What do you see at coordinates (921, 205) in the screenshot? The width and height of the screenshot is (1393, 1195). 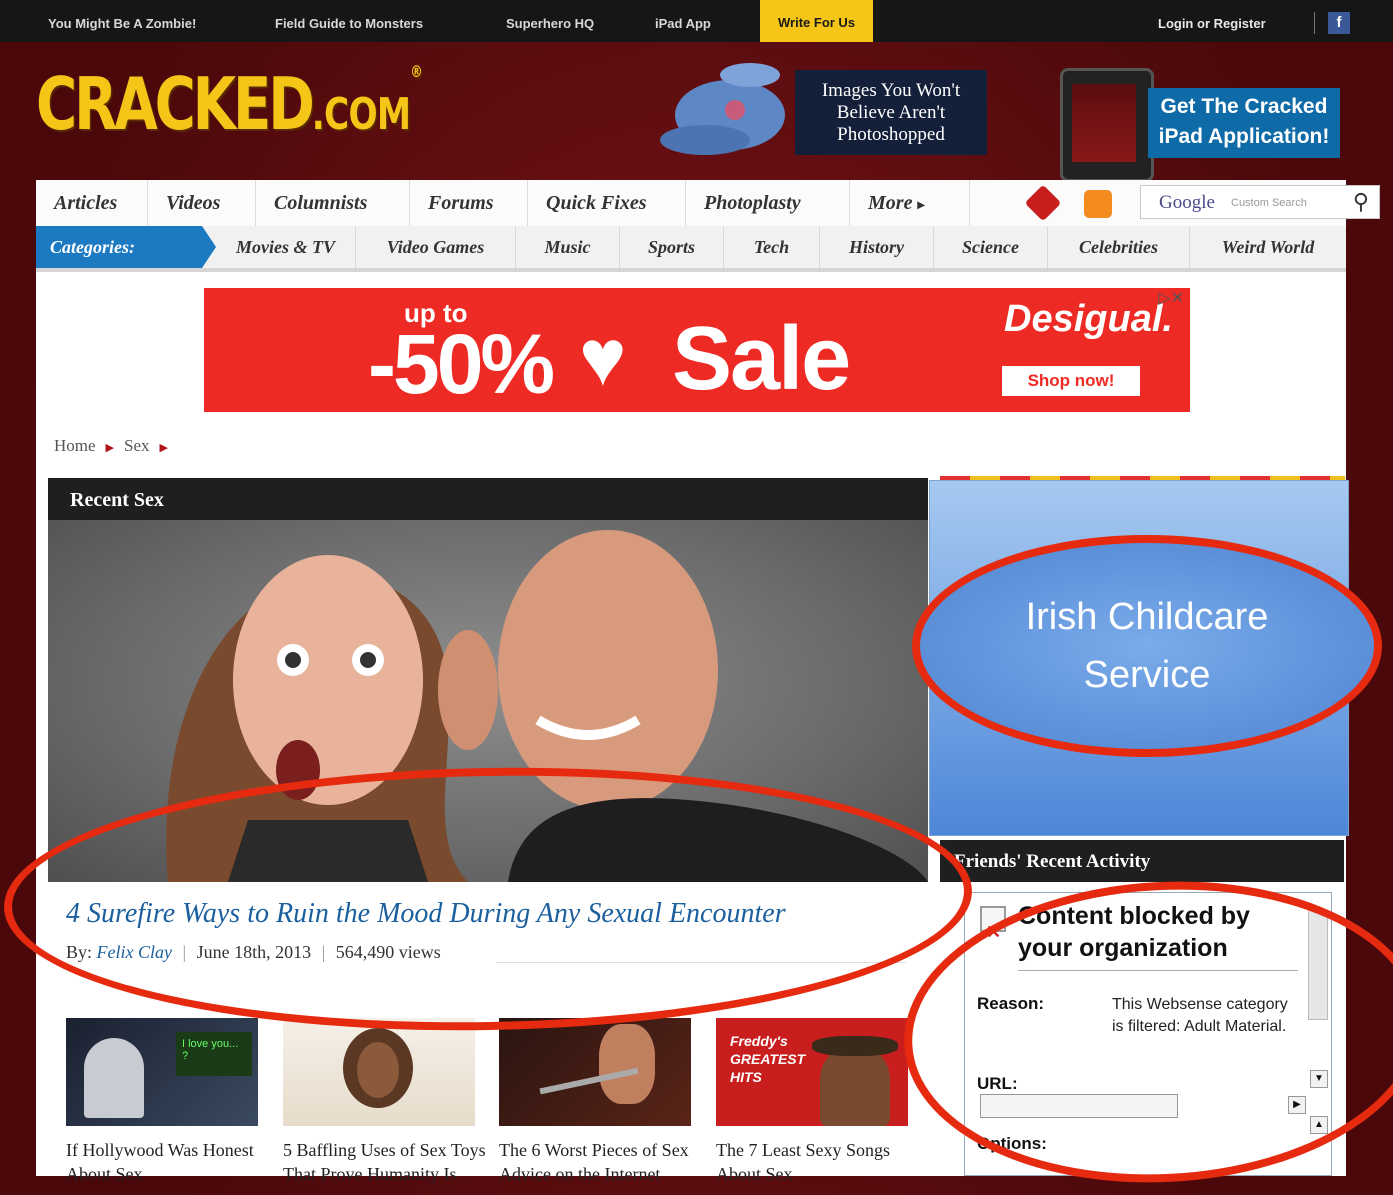 I see `chevron-right-icon: ▸` at bounding box center [921, 205].